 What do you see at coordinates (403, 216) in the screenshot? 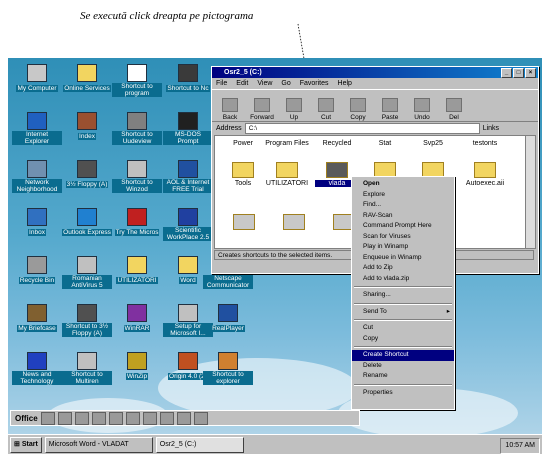
I see `context-menu-item-rav-scan: RAV-Scan` at bounding box center [403, 216].